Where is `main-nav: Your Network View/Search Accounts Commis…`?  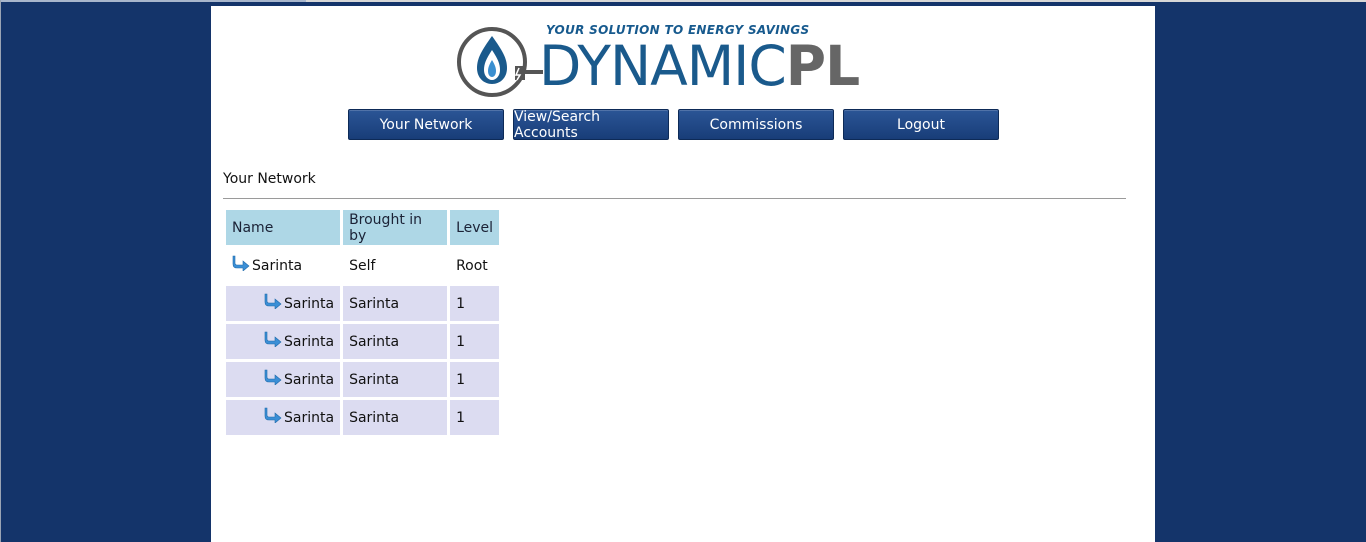
main-nav: Your Network View/Search Accounts Commis… is located at coordinates (674, 125).